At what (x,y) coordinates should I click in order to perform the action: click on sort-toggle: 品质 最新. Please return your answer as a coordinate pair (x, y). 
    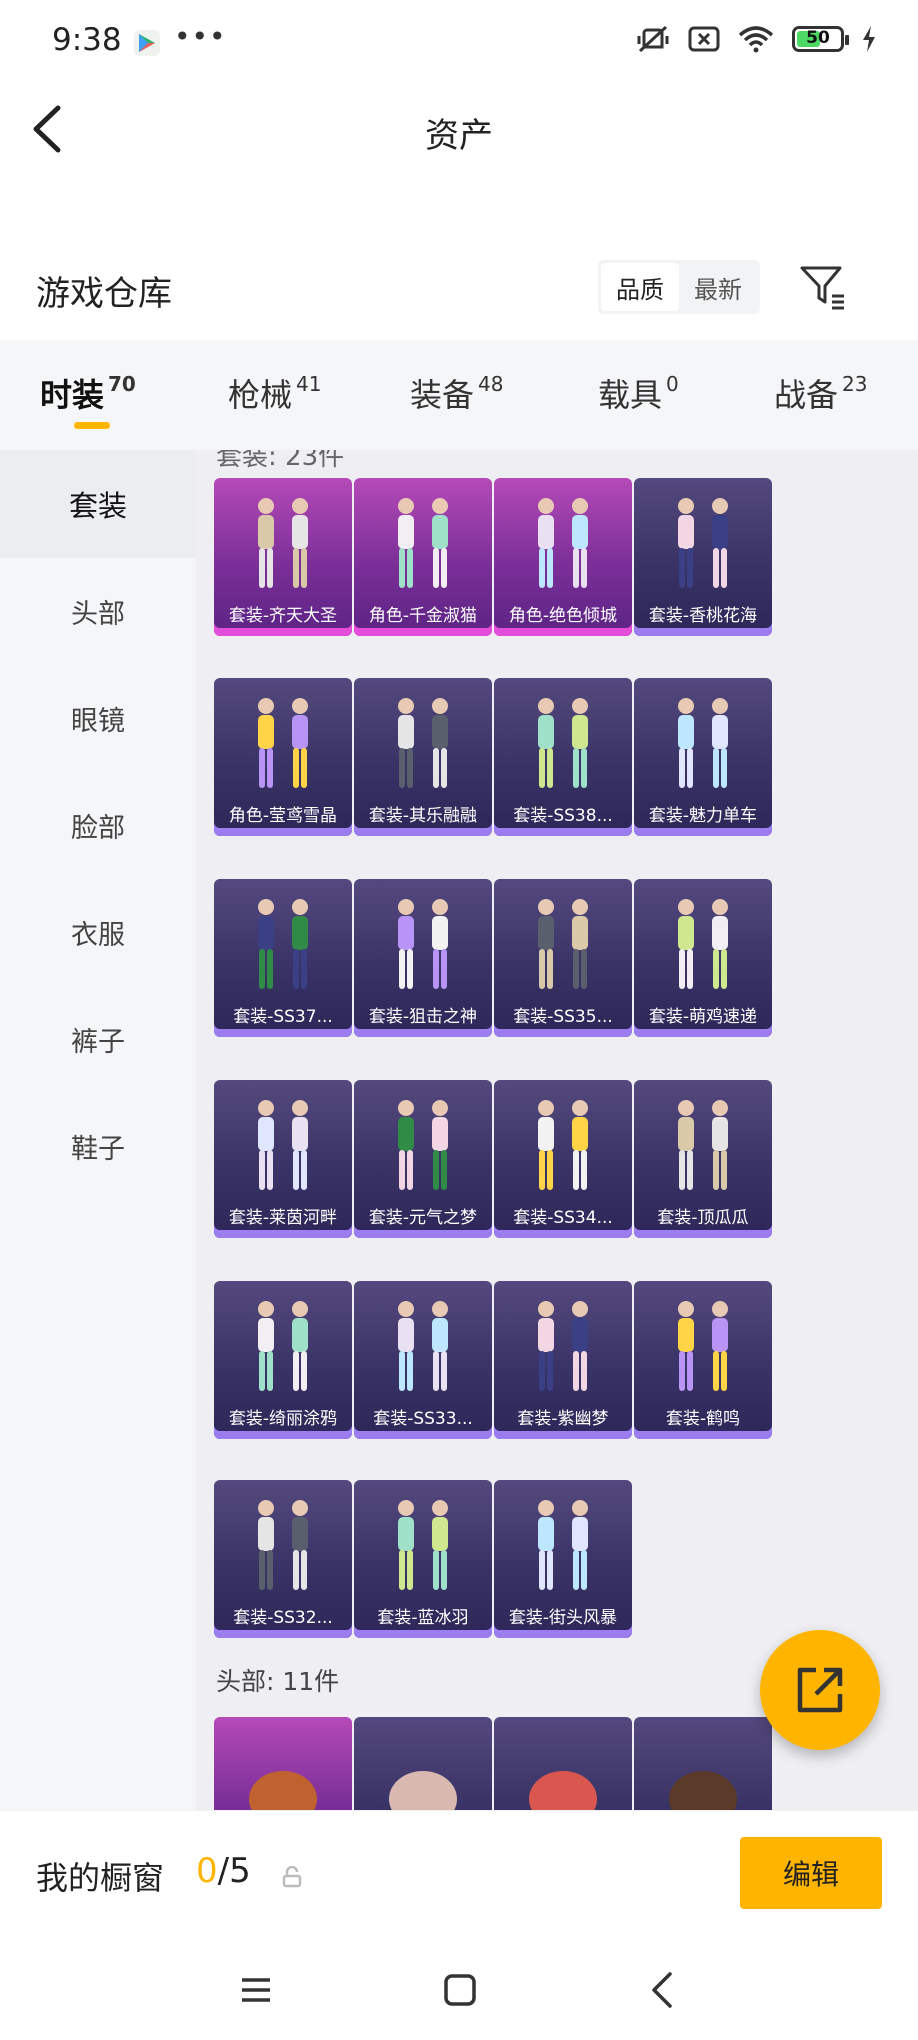
    Looking at the image, I should click on (679, 287).